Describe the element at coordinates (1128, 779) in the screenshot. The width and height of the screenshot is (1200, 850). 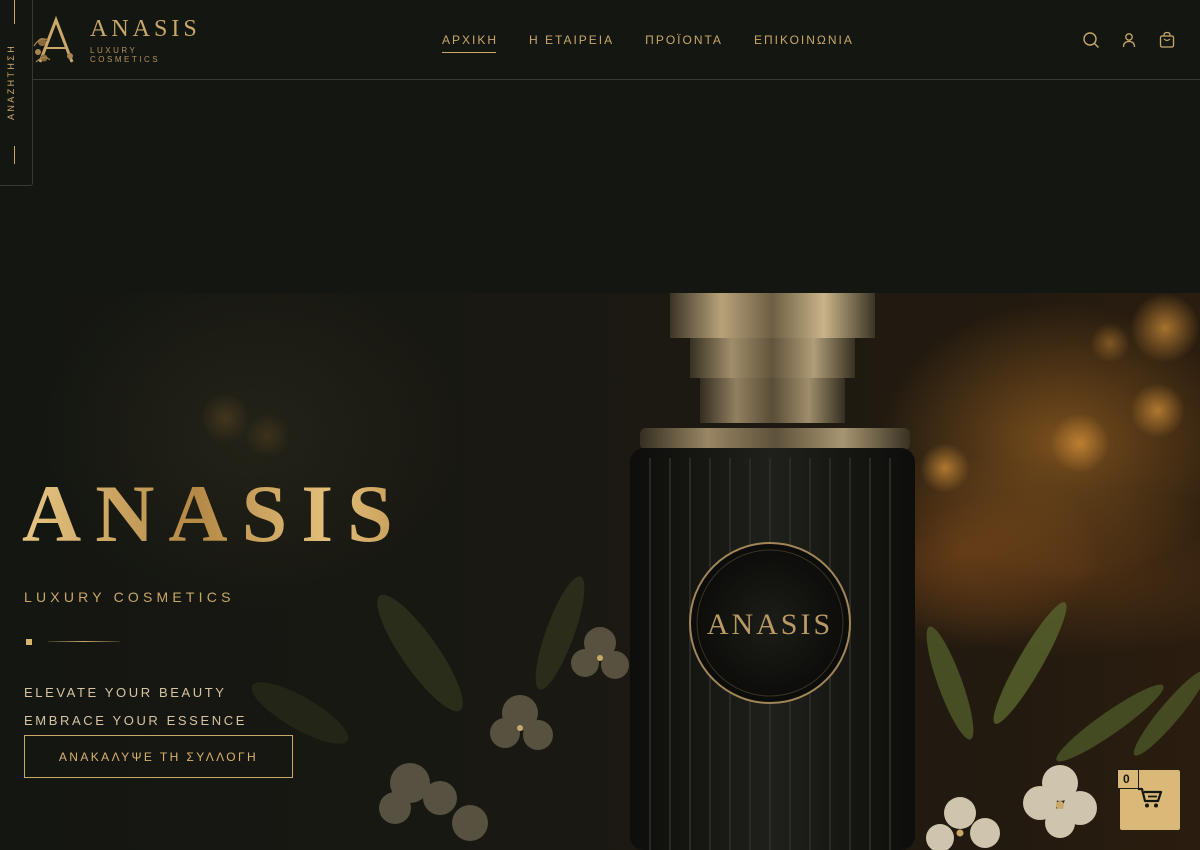
I see `cart-count-badge: 0` at that location.